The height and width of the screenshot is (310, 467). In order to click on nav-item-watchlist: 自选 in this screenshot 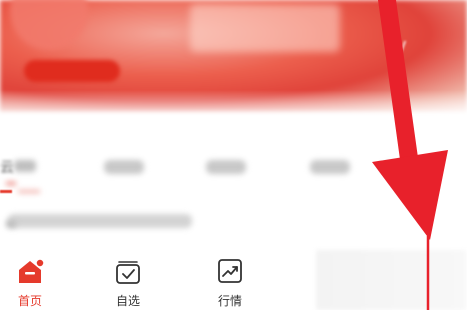, I will do `click(128, 278)`.